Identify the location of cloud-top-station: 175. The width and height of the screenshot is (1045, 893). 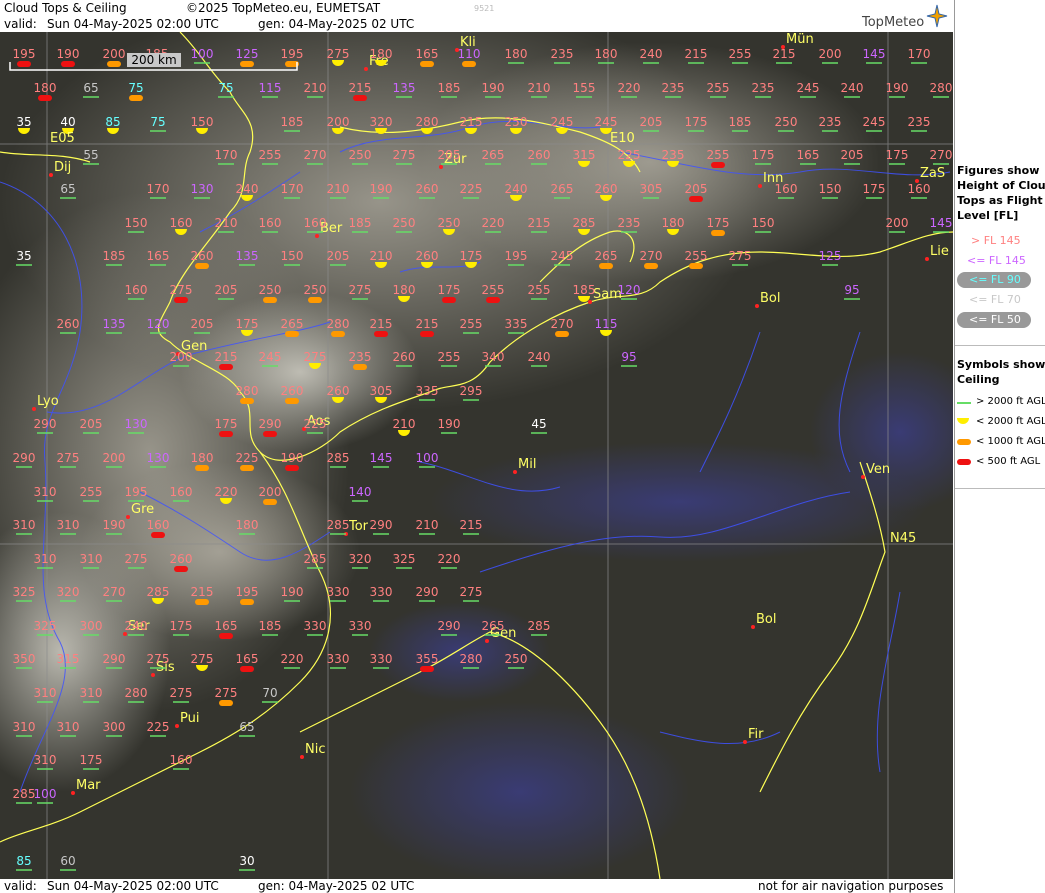
(696, 123).